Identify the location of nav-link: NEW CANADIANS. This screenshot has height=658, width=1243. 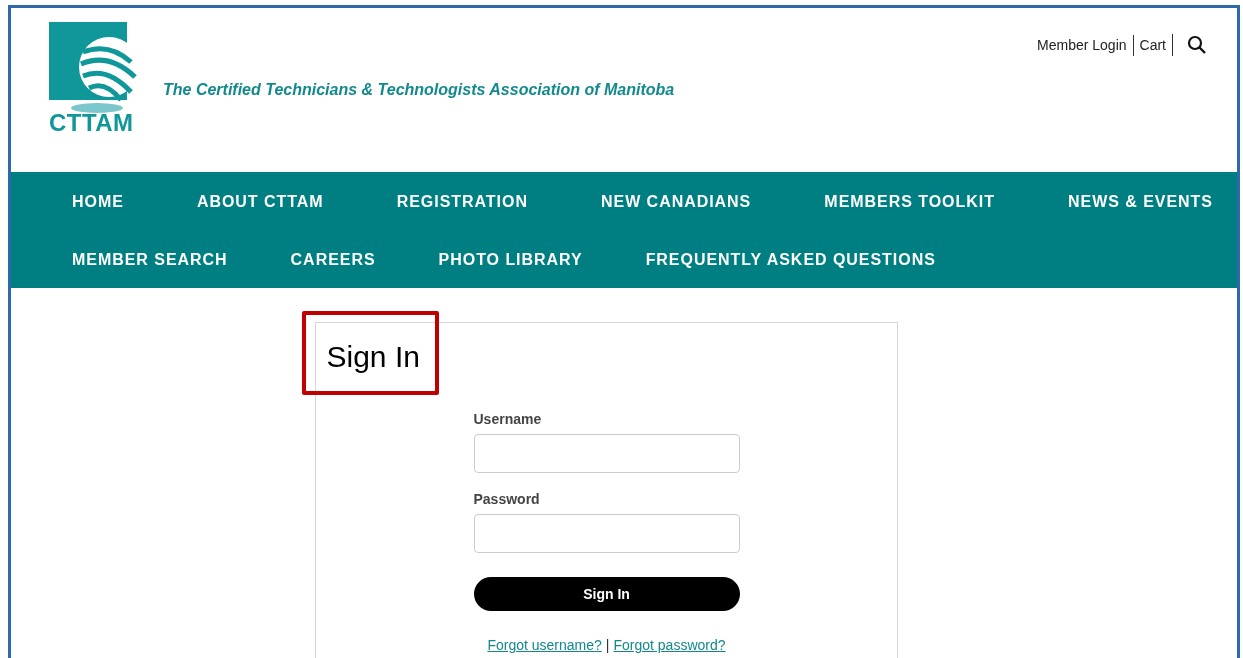
(676, 201).